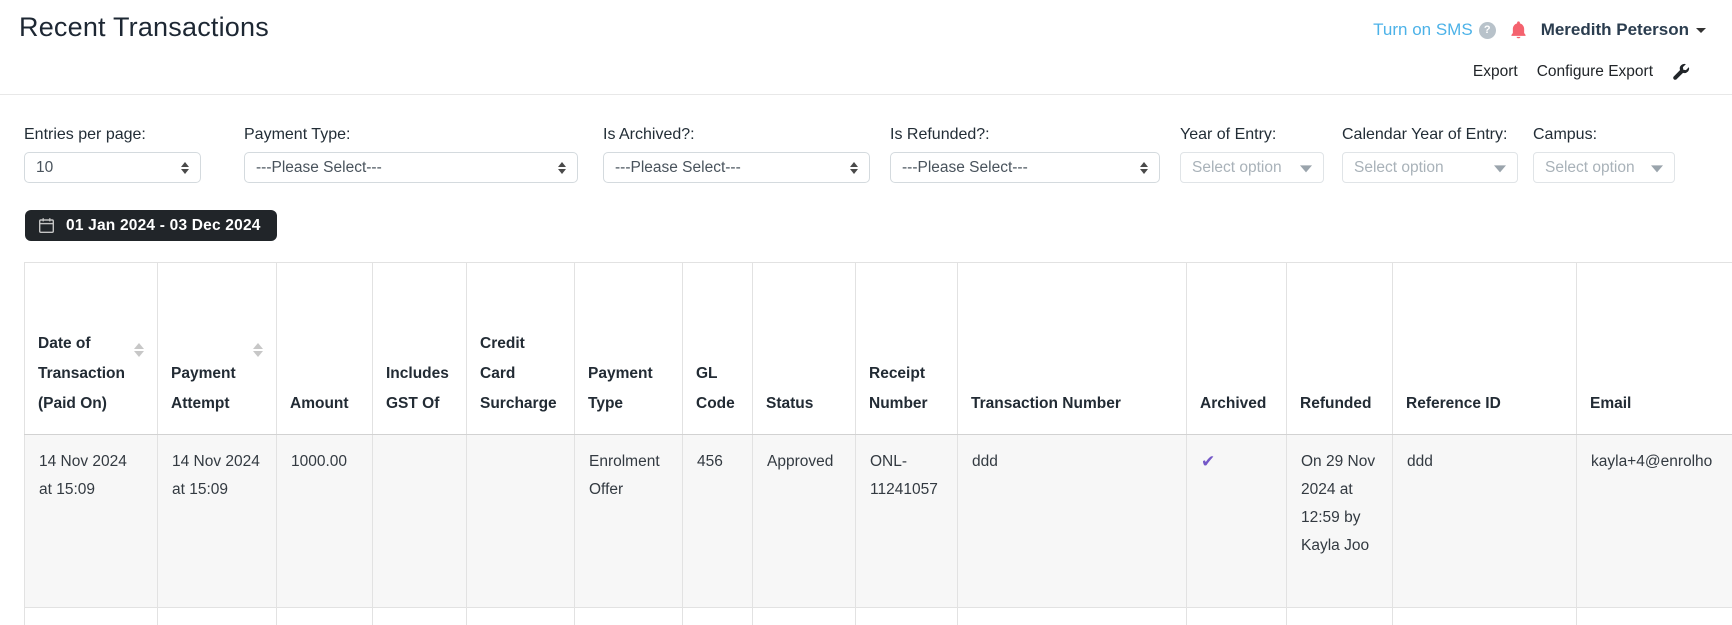 This screenshot has width=1732, height=625. I want to click on cell-amount: 1000.00, so click(324, 521).